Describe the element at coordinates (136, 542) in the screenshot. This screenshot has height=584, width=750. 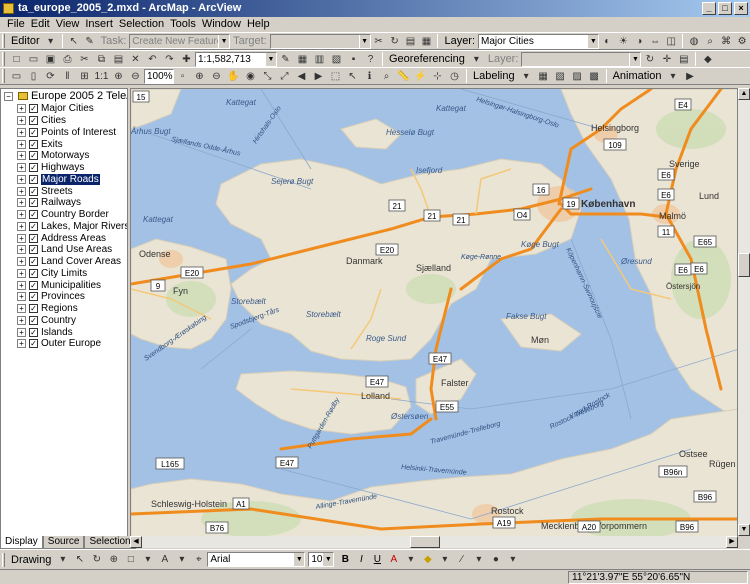
I see `scroll-left-icon: ◀` at that location.